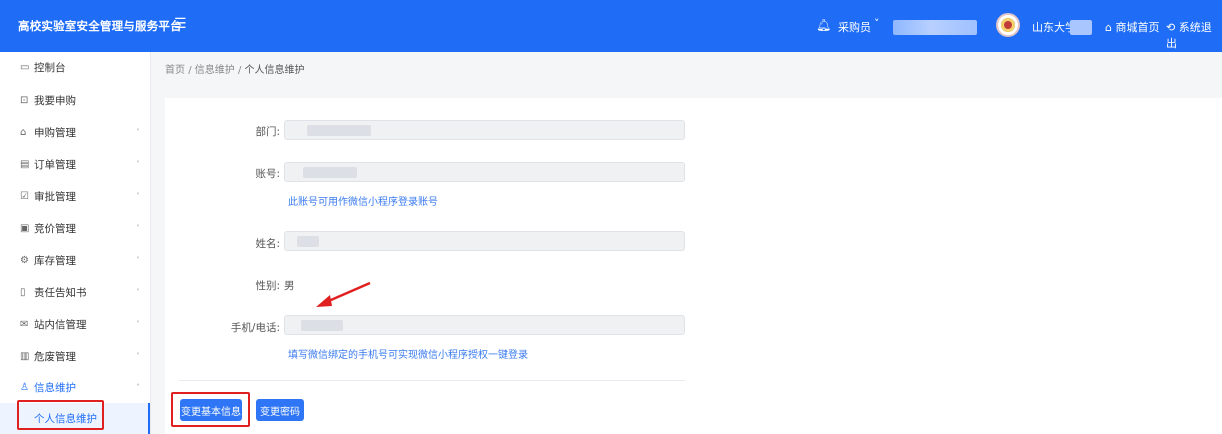  I want to click on gender-label: 性别:, so click(267, 286).